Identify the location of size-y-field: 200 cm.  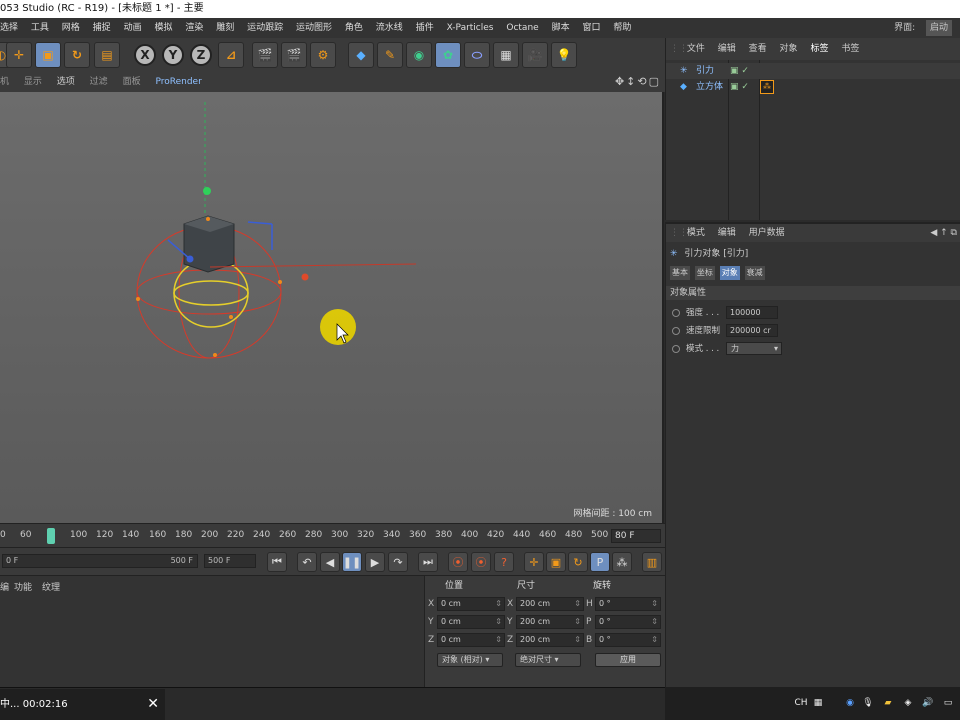
(550, 622).